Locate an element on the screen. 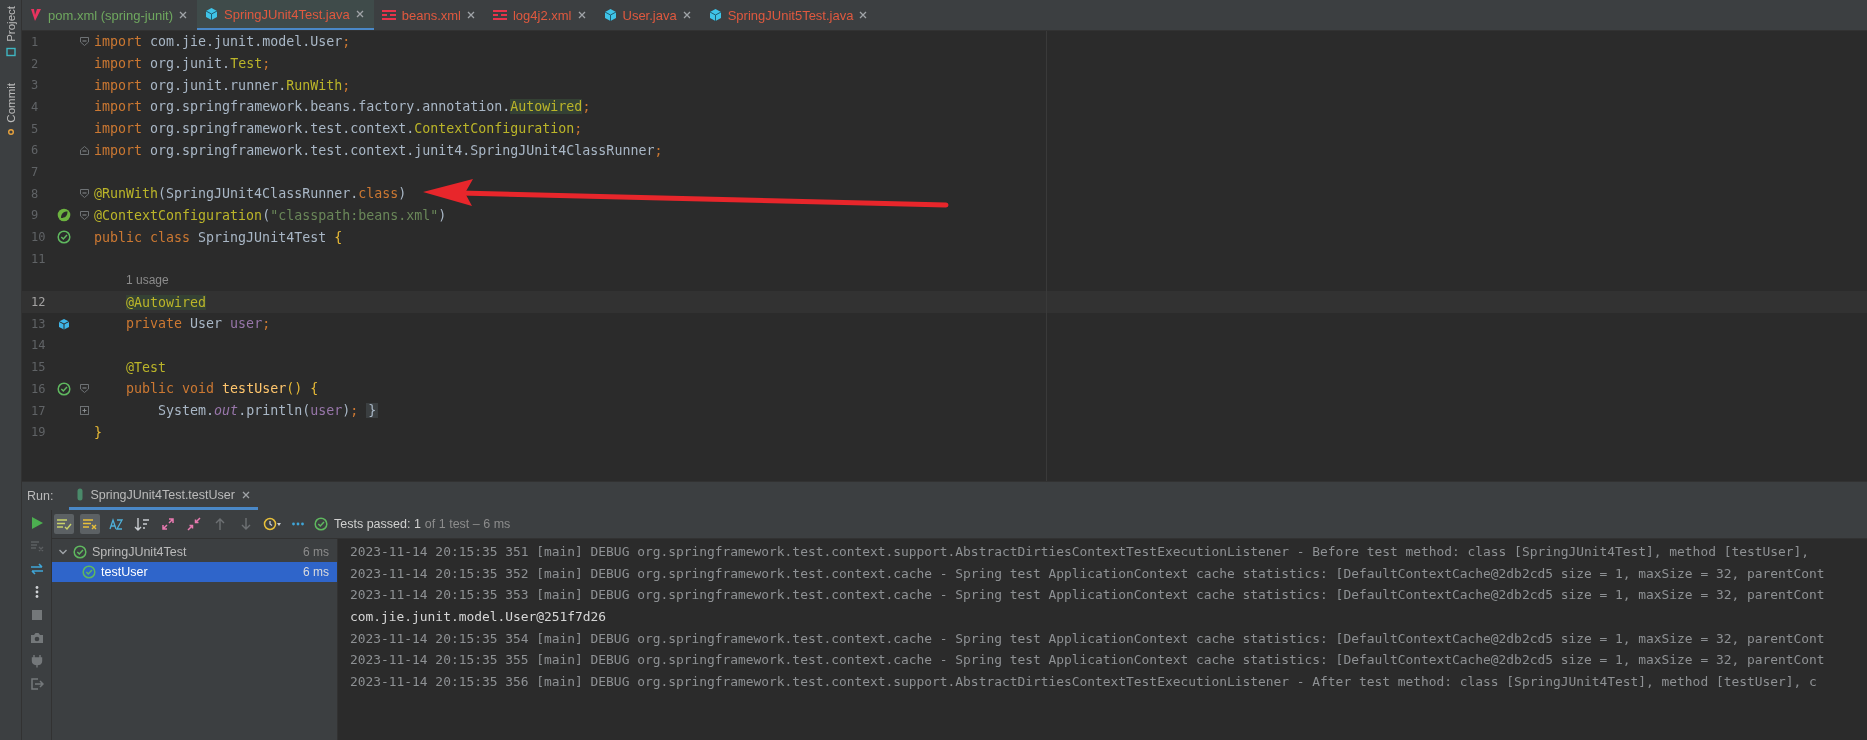 The width and height of the screenshot is (1867, 740). swap-arrows-icon is located at coordinates (36, 569).